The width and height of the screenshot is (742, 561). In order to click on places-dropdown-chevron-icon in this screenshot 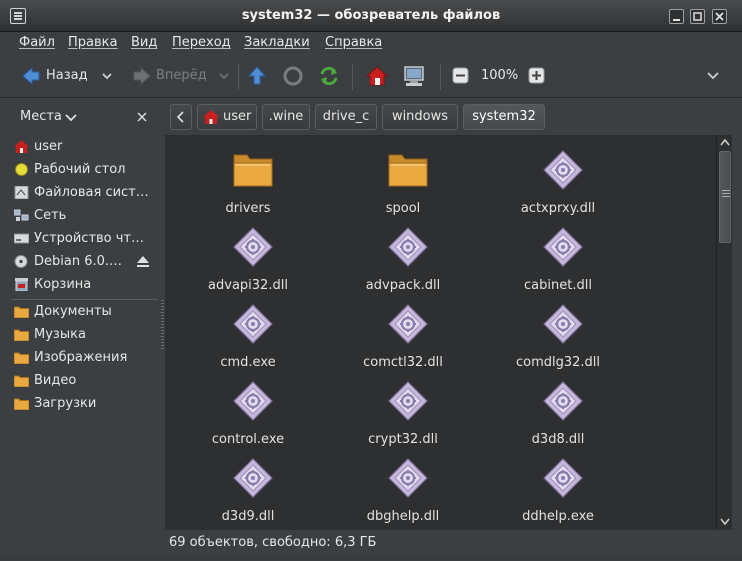, I will do `click(71, 118)`.